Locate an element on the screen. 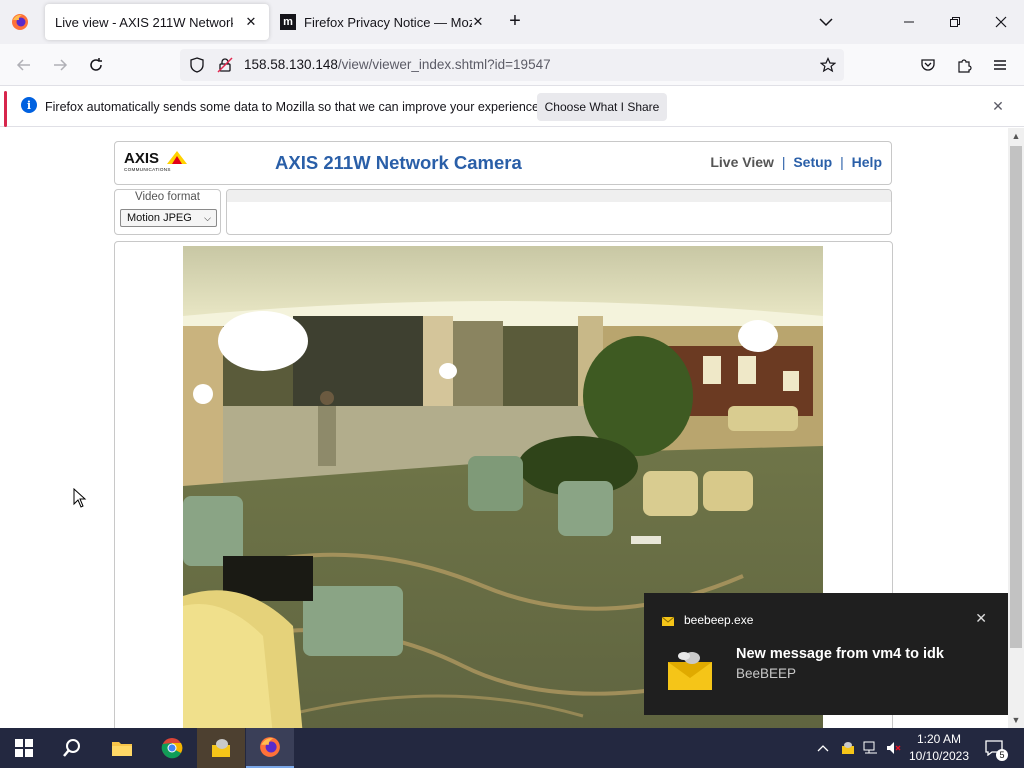 This screenshot has height=768, width=1024. network-icon is located at coordinates (871, 748).